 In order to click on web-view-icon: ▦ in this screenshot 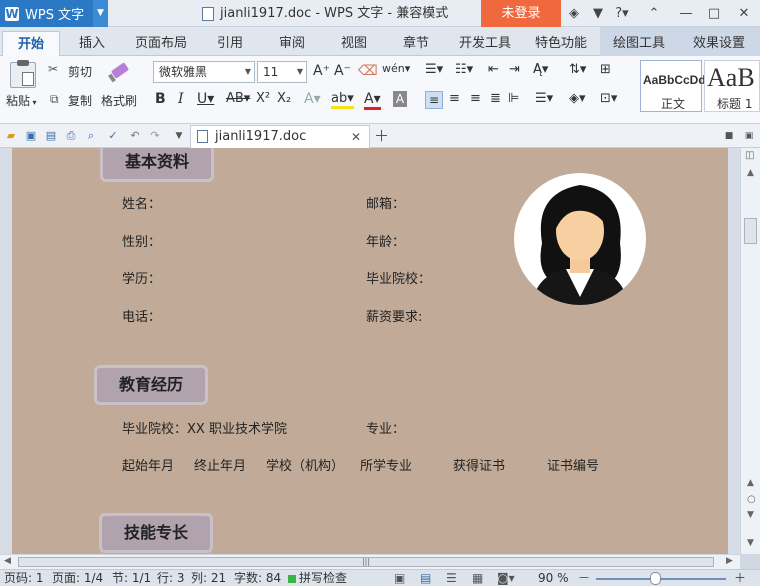, I will do `click(477, 578)`.